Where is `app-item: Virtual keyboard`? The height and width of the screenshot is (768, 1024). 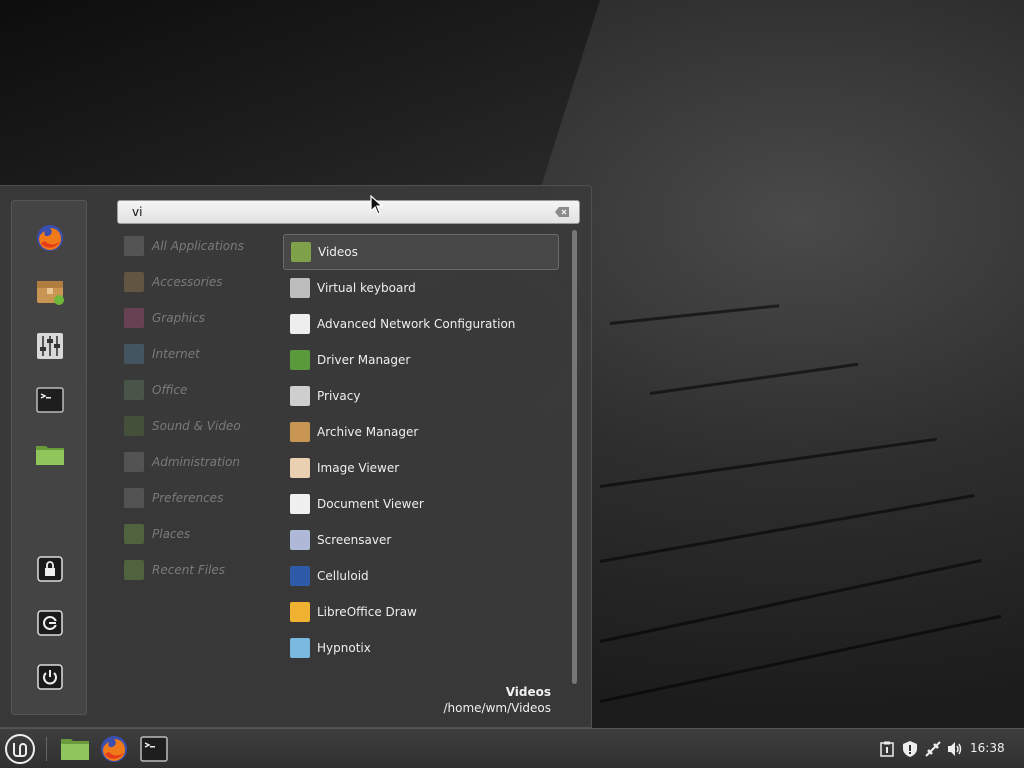
app-item: Virtual keyboard is located at coordinates (421, 288).